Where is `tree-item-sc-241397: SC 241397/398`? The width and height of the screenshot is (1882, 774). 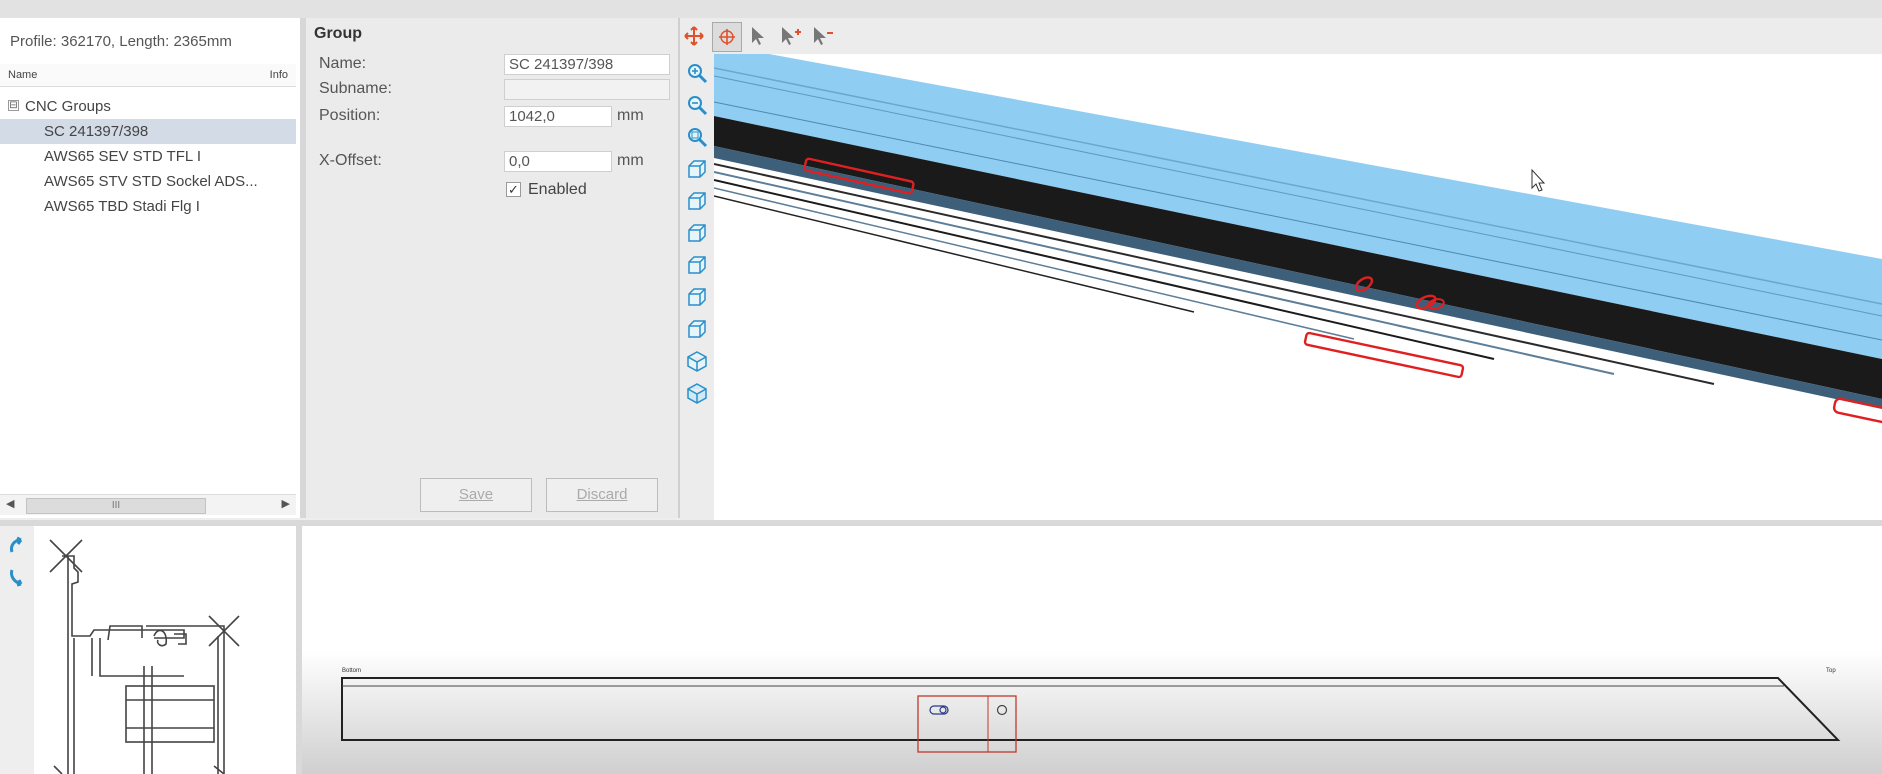 tree-item-sc-241397: SC 241397/398 is located at coordinates (148, 131).